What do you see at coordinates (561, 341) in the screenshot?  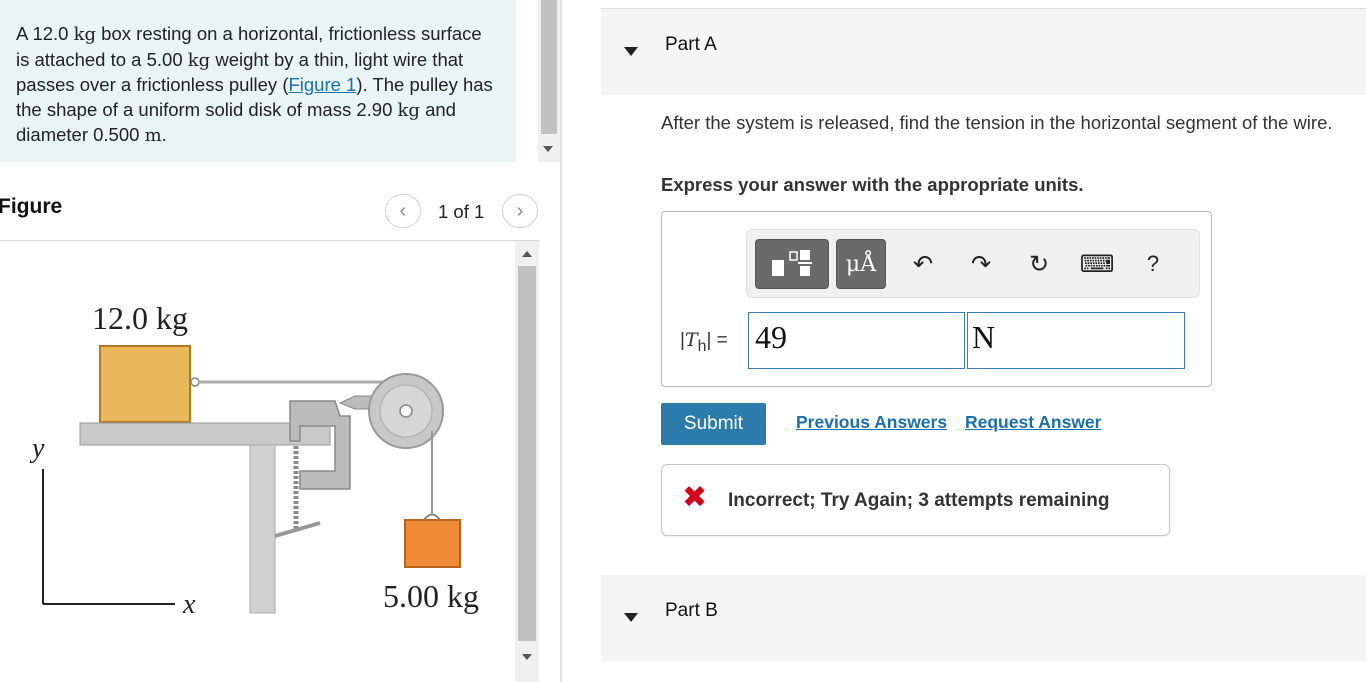 I see `column-divider` at bounding box center [561, 341].